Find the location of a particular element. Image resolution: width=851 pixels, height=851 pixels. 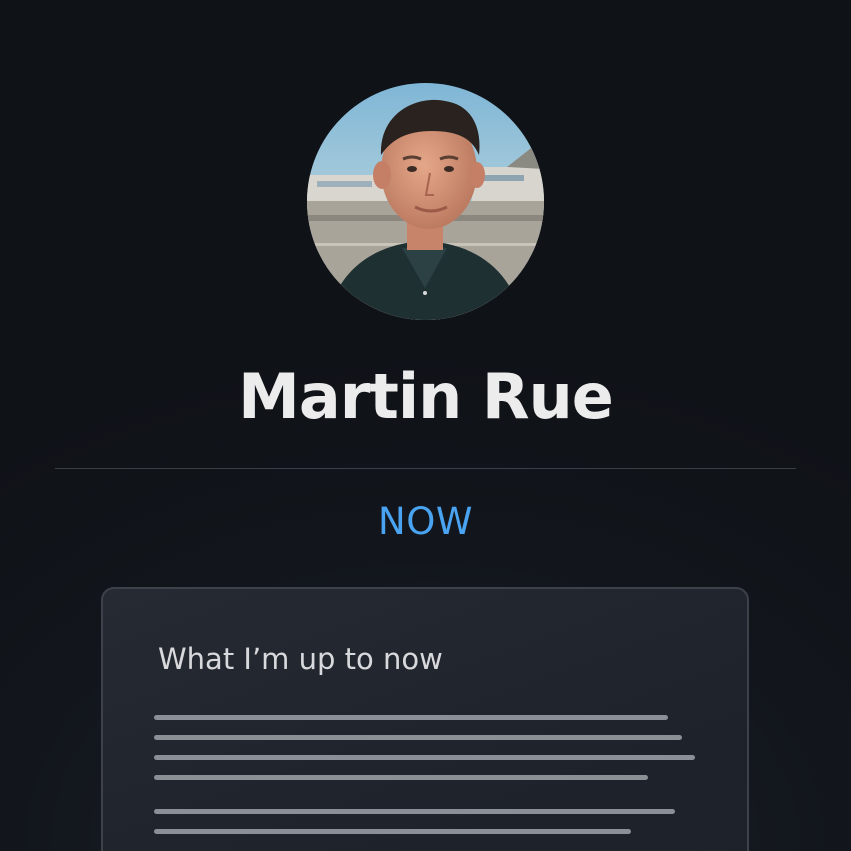

profile-name: Martin Rue is located at coordinates (426, 396).